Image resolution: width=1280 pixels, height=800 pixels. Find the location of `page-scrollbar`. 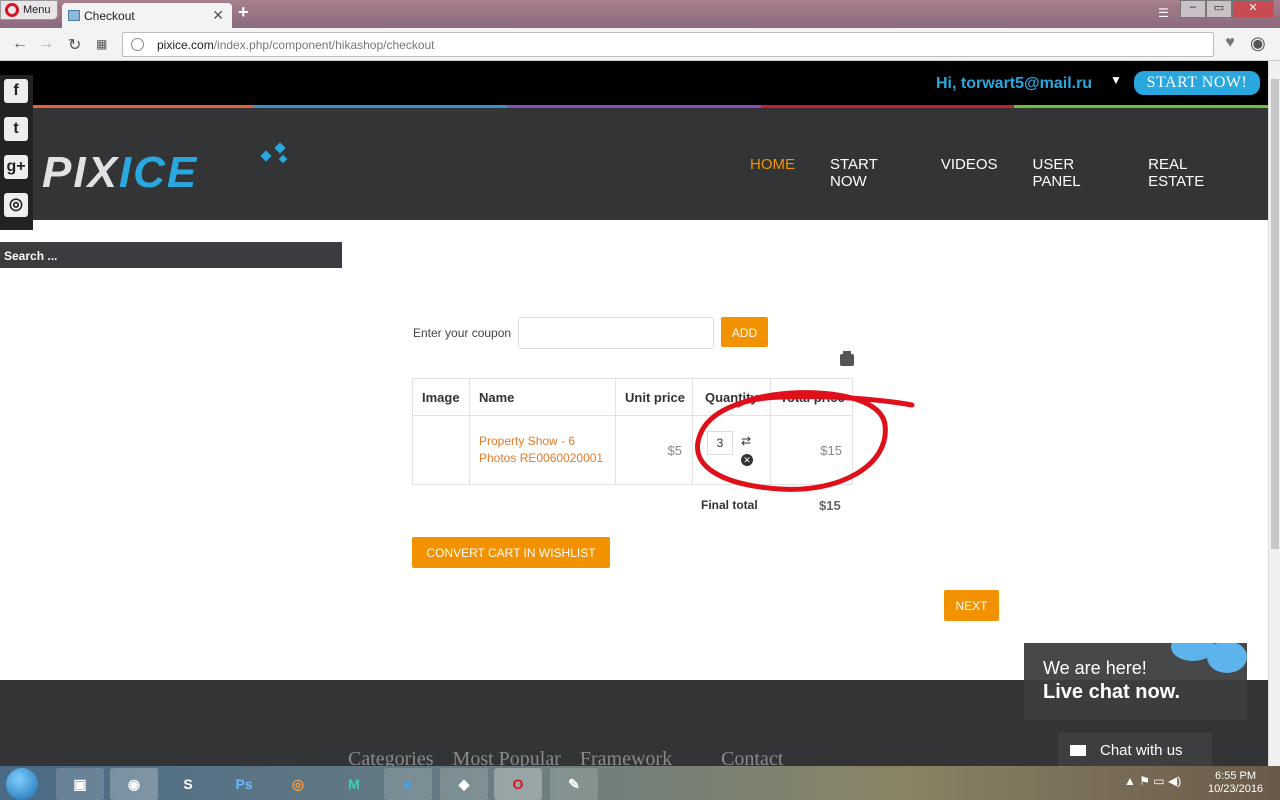

page-scrollbar is located at coordinates (1274, 413).